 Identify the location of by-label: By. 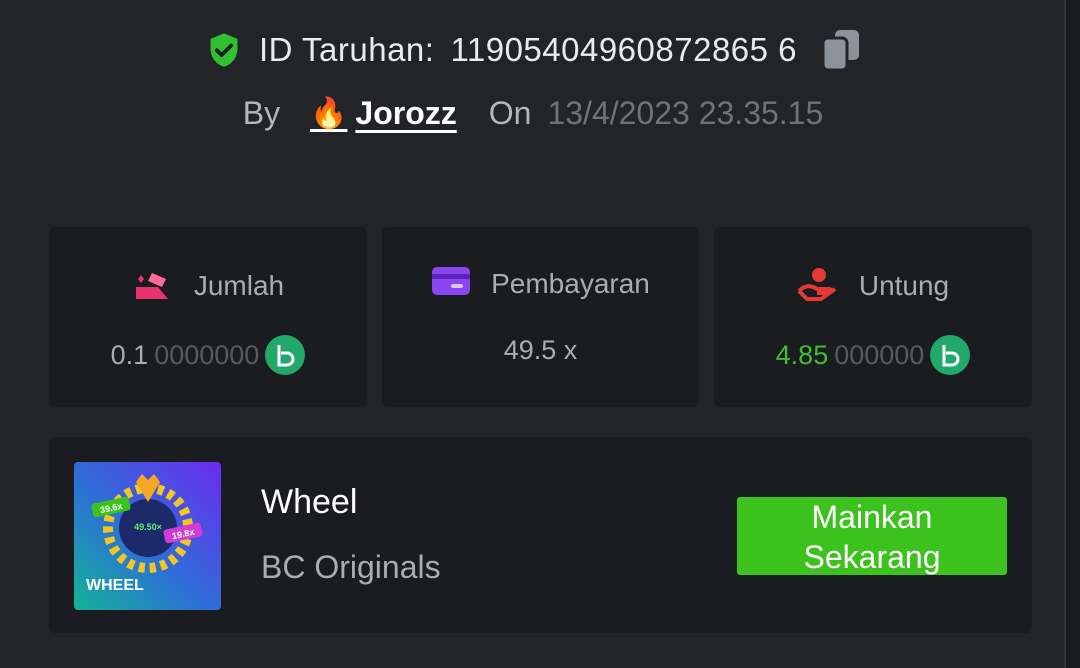
(261, 112).